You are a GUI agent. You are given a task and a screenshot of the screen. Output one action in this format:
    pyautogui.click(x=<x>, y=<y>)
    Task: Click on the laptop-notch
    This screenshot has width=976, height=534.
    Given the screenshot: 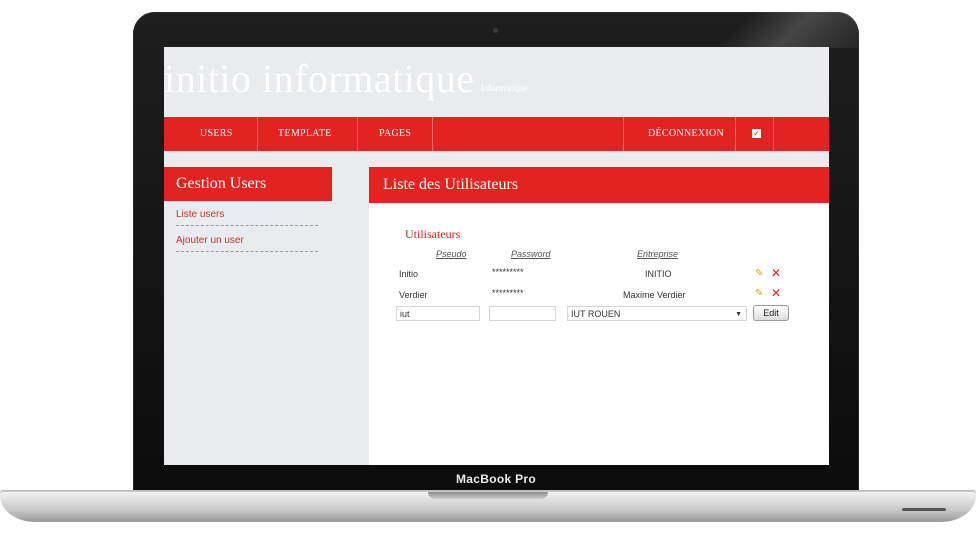 What is the action you would take?
    pyautogui.click(x=488, y=495)
    